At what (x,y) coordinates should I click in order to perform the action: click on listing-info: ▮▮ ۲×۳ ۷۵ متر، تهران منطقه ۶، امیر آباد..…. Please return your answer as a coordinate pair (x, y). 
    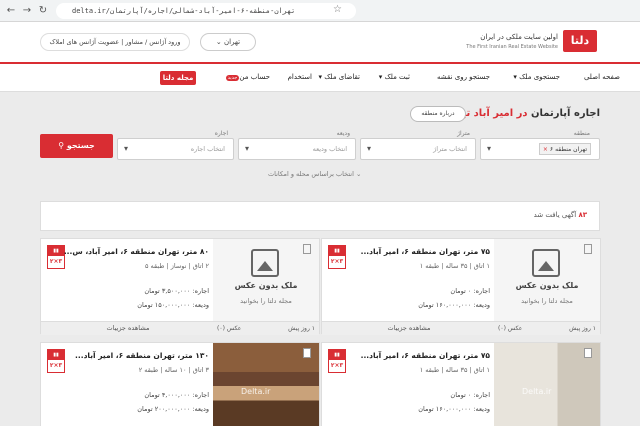
    Looking at the image, I should click on (409, 287).